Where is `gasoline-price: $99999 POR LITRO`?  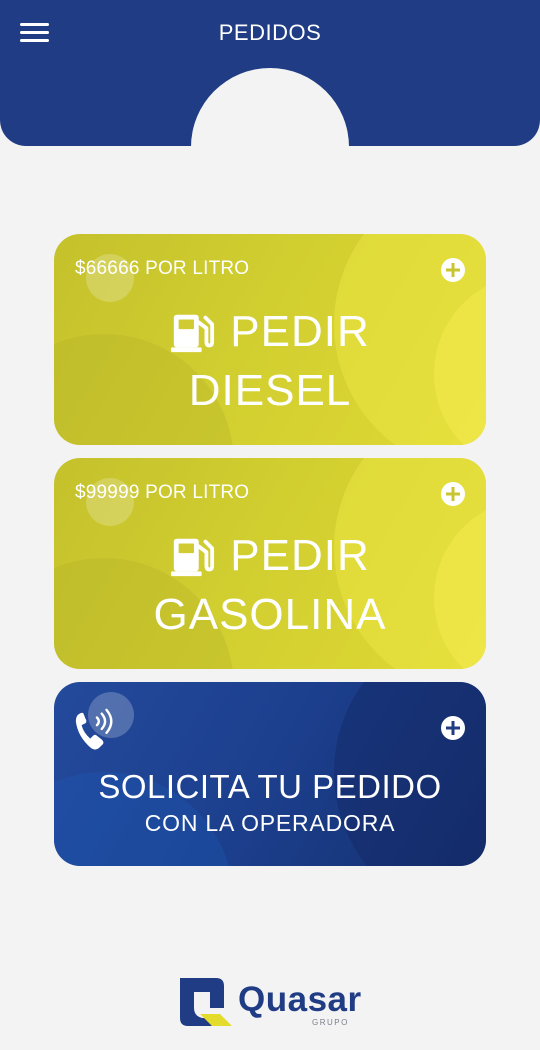 gasoline-price: $99999 POR LITRO is located at coordinates (162, 492).